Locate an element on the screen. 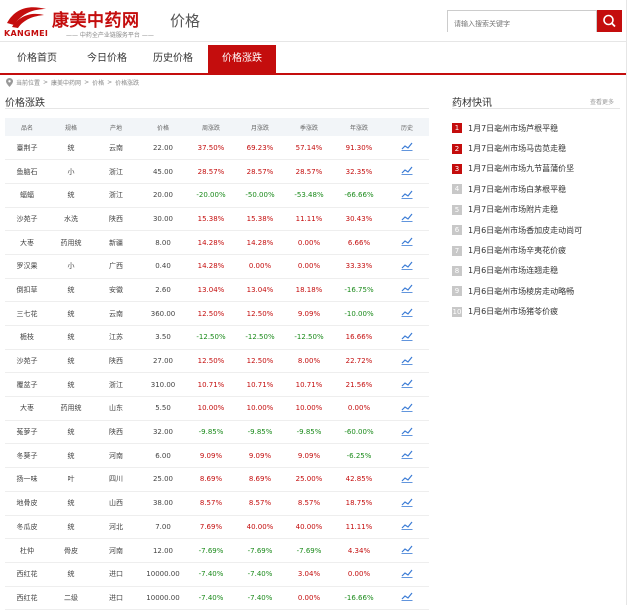  month-change-cell: 8.69% is located at coordinates (260, 479).